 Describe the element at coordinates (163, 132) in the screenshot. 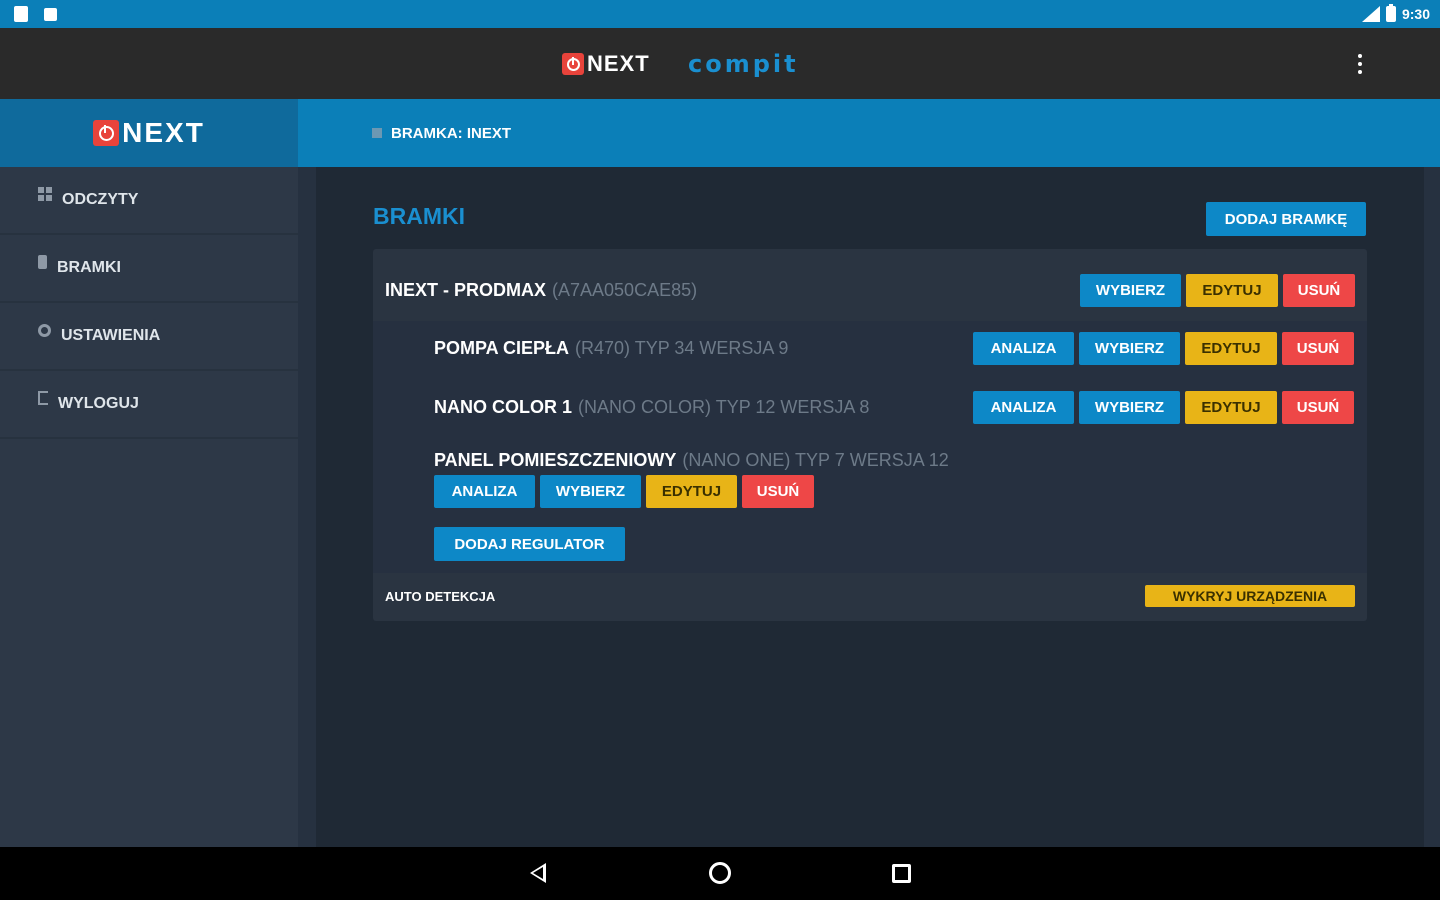

I see `sidebar-logo-text: NEXT` at that location.